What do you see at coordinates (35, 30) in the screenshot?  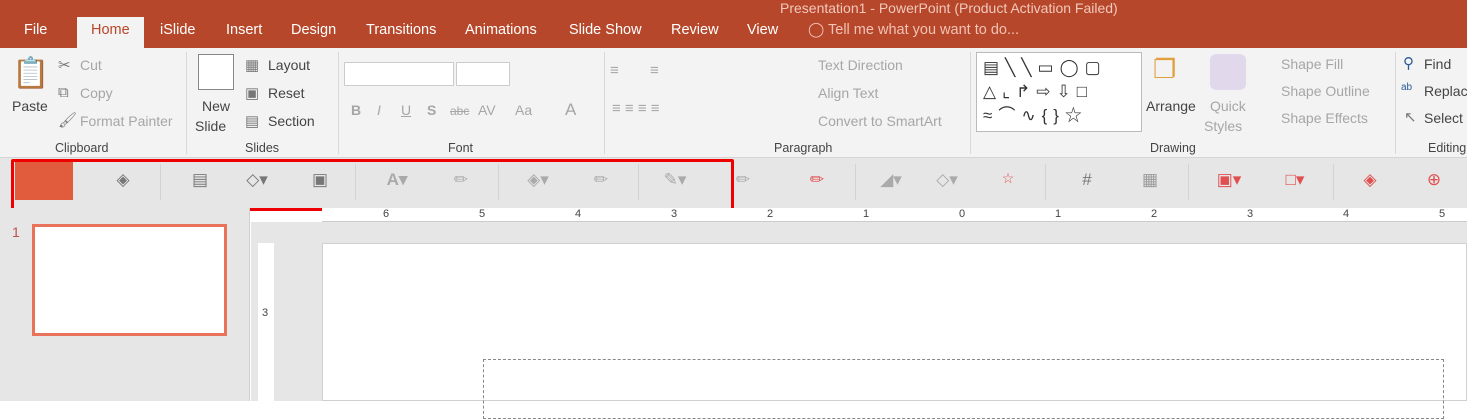 I see `tab-file: File` at bounding box center [35, 30].